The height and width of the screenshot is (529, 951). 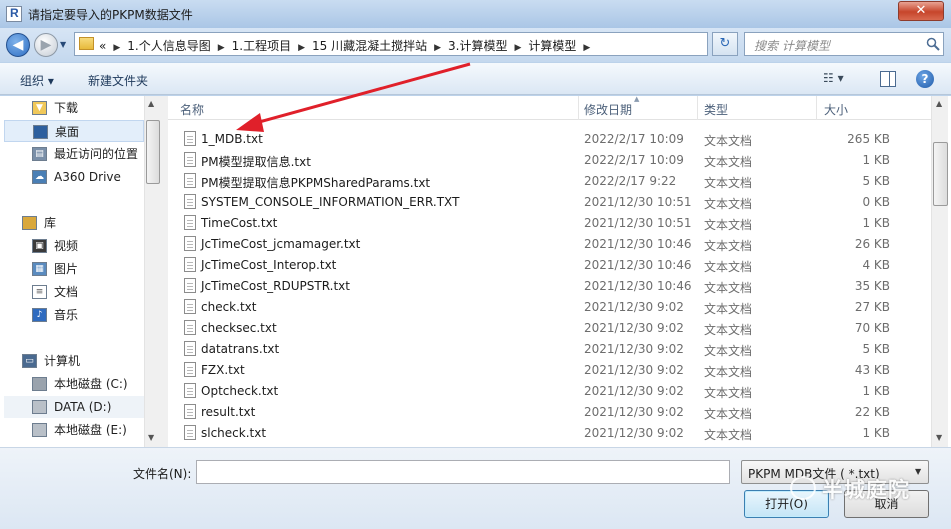 I want to click on table-row: PM模型提取信息.txt 2022/2/17 10:09 文本文档 1 KB, so click(x=549, y=160).